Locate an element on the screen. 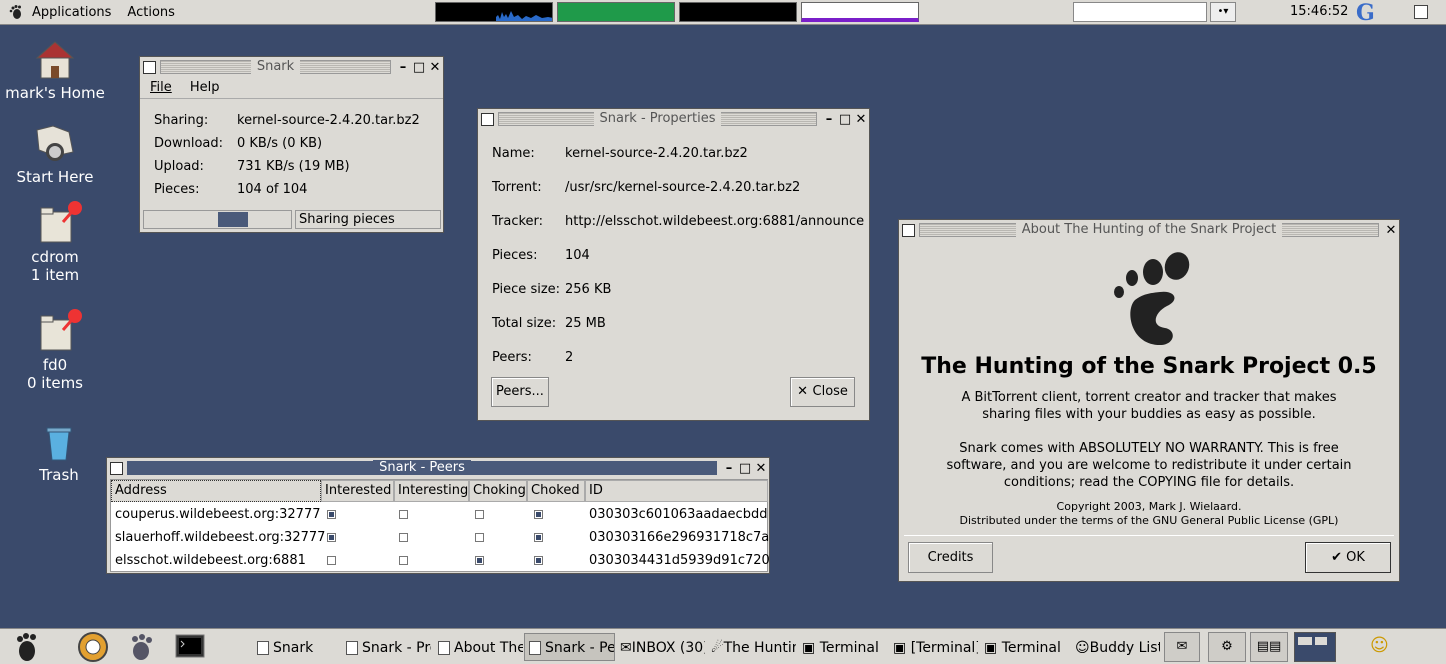 The image size is (1446, 664). upload-label: Upload: is located at coordinates (179, 166).